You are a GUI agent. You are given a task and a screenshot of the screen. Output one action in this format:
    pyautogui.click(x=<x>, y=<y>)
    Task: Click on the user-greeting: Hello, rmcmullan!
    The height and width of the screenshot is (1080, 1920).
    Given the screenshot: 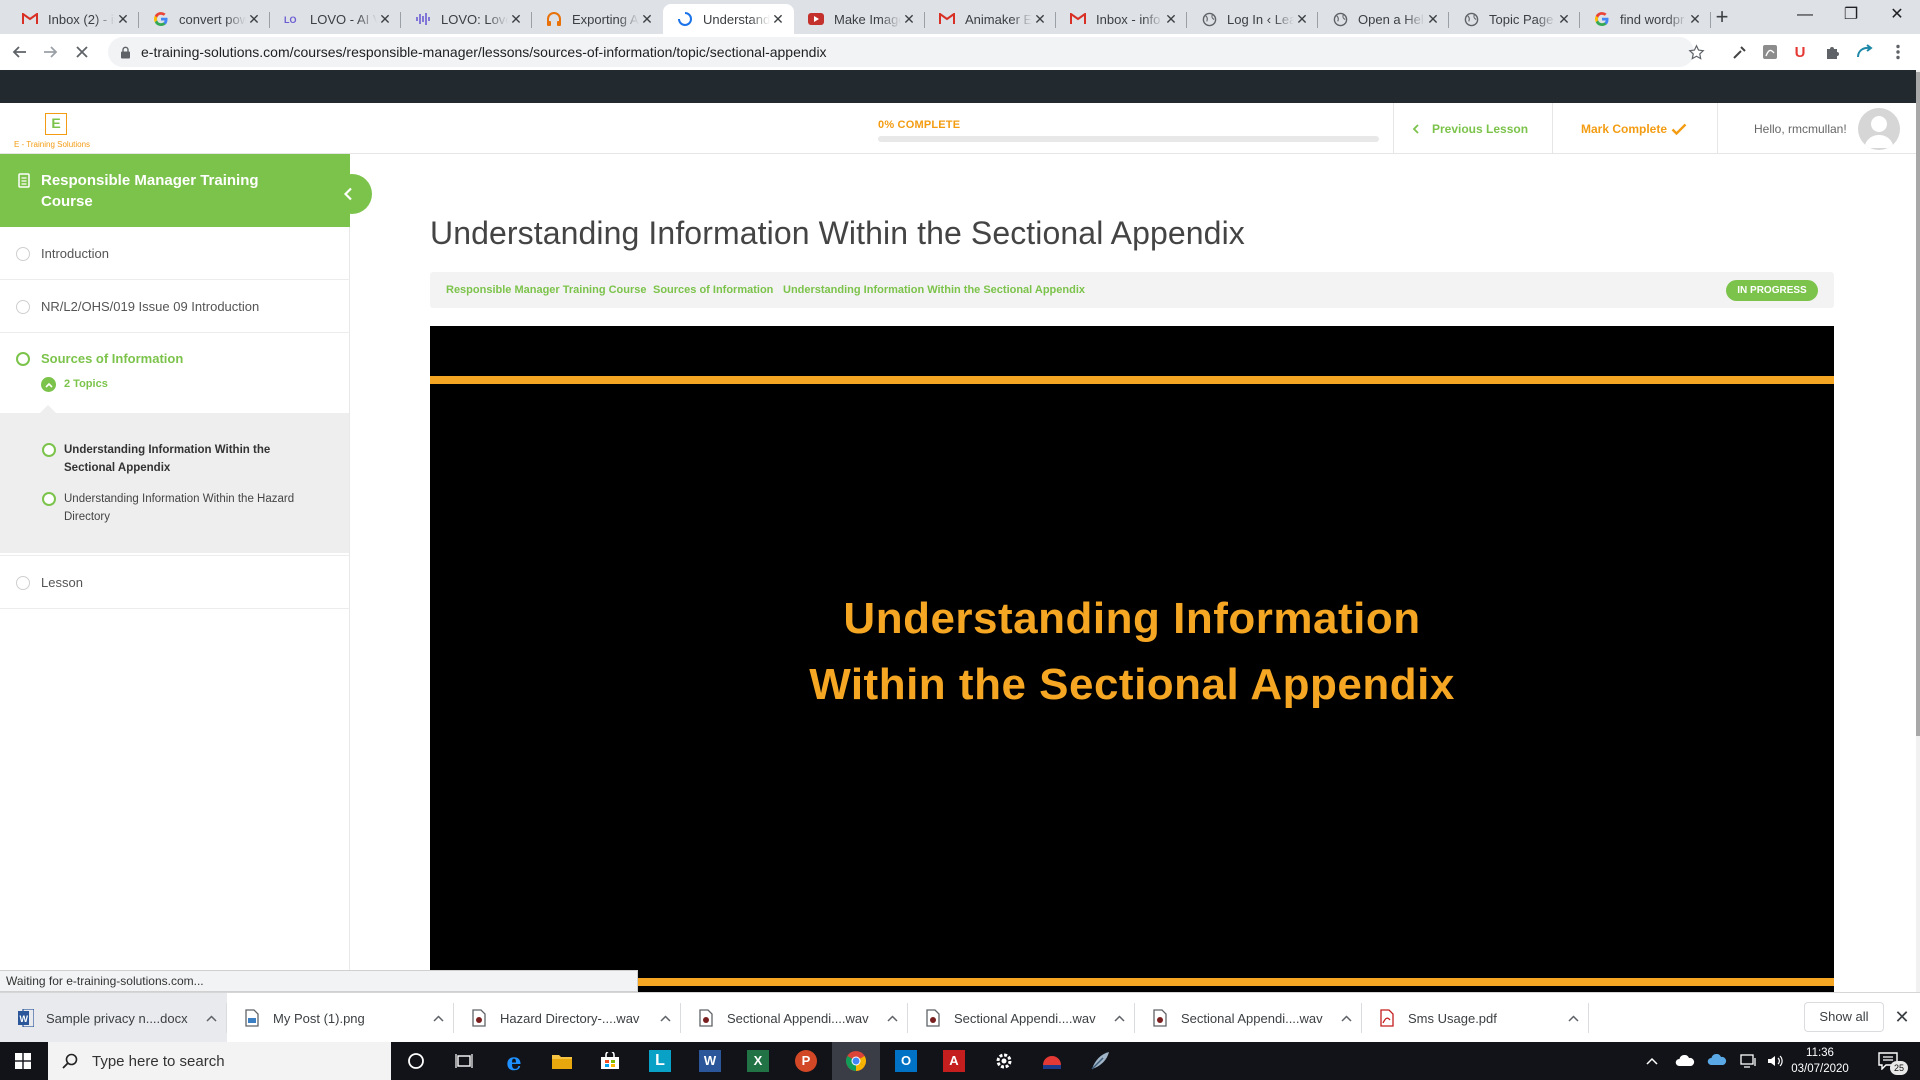 What is the action you would take?
    pyautogui.click(x=1800, y=128)
    